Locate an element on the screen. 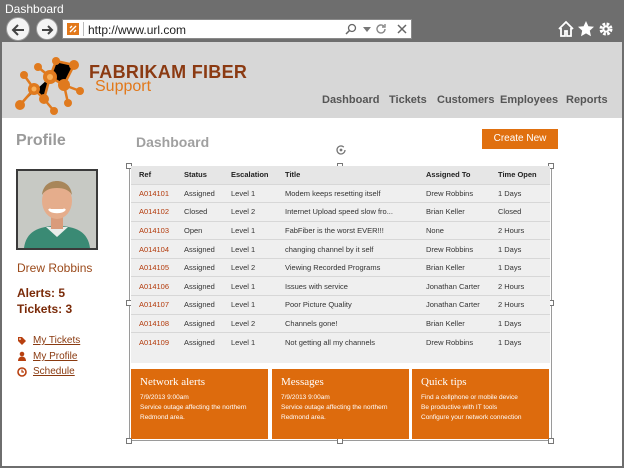  cell-time-open: Closed is located at coordinates (520, 212).